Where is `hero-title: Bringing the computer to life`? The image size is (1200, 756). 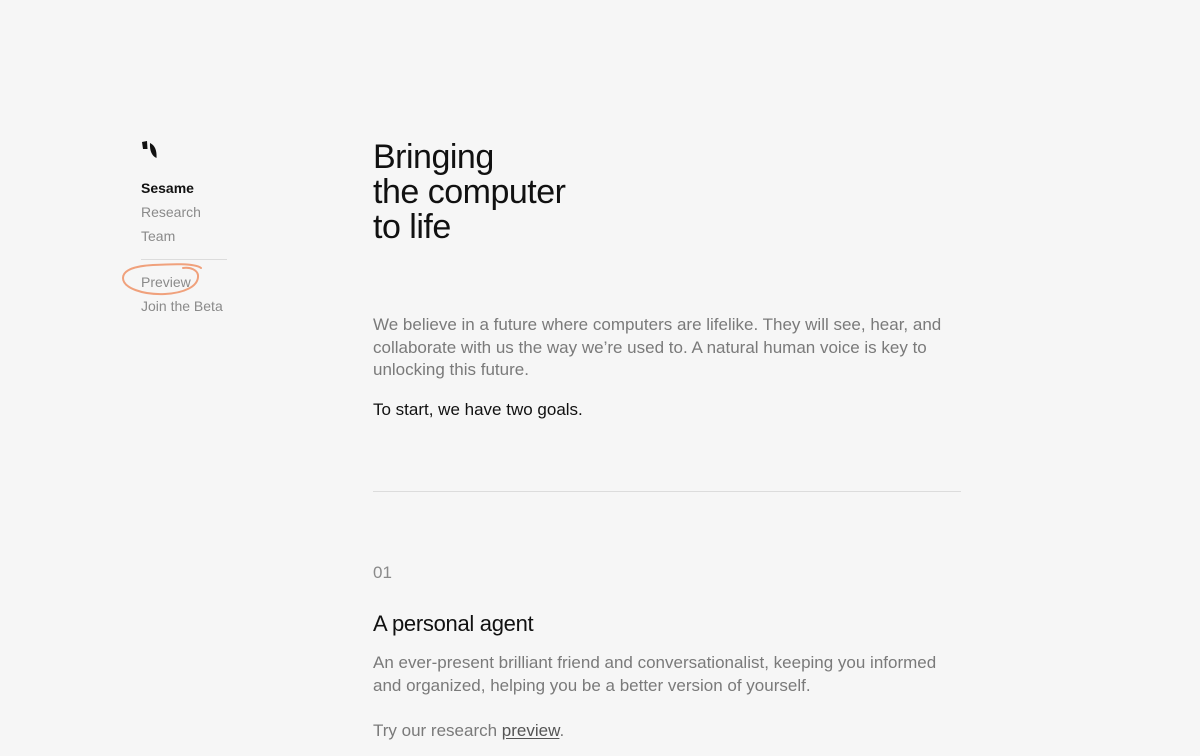 hero-title: Bringing the computer to life is located at coordinates (667, 192).